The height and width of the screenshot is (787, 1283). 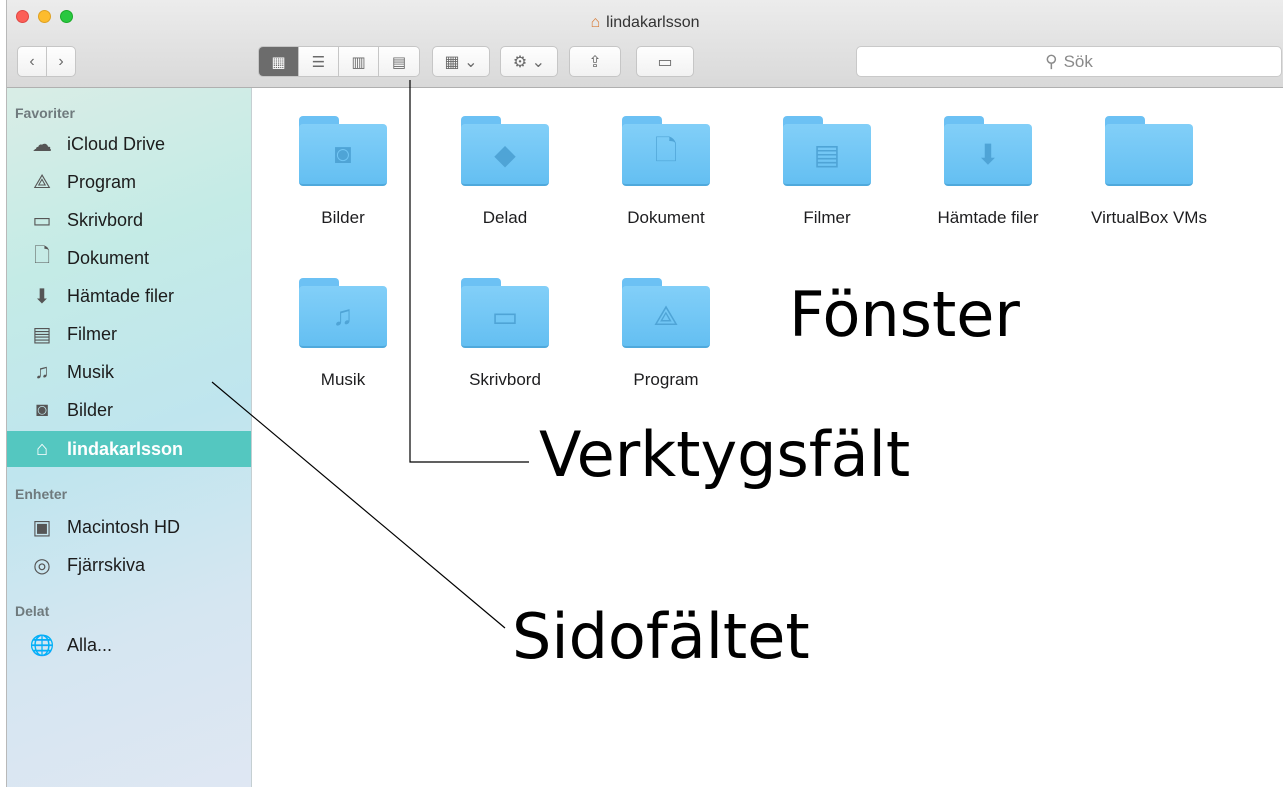 I want to click on sidebar-pointer-line, so click(x=358, y=505).